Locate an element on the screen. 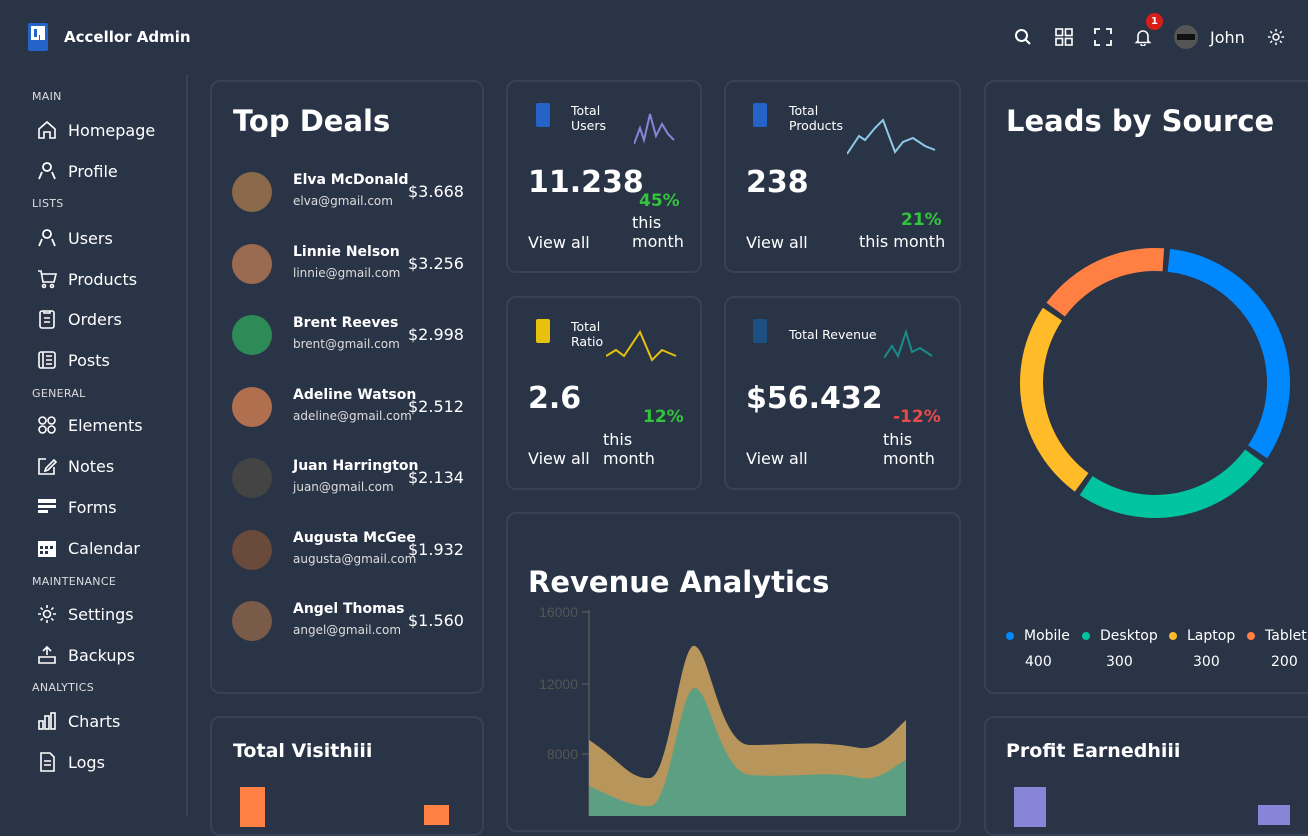 The width and height of the screenshot is (1308, 836). fullscreen-icon is located at coordinates (1103, 37).